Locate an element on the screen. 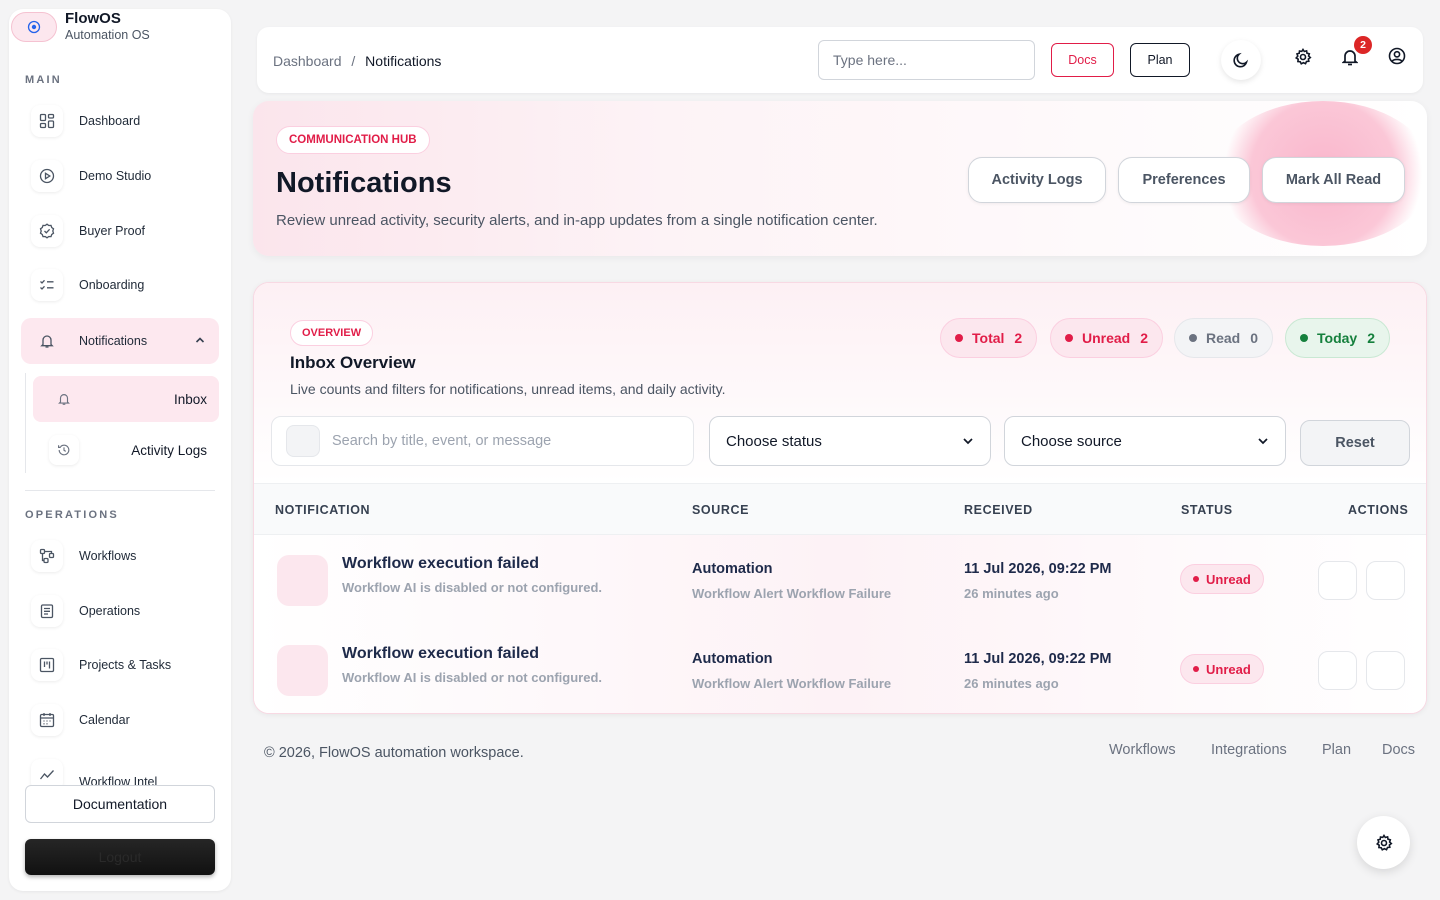 This screenshot has width=1440, height=900. reset-button: Reset is located at coordinates (1355, 443).